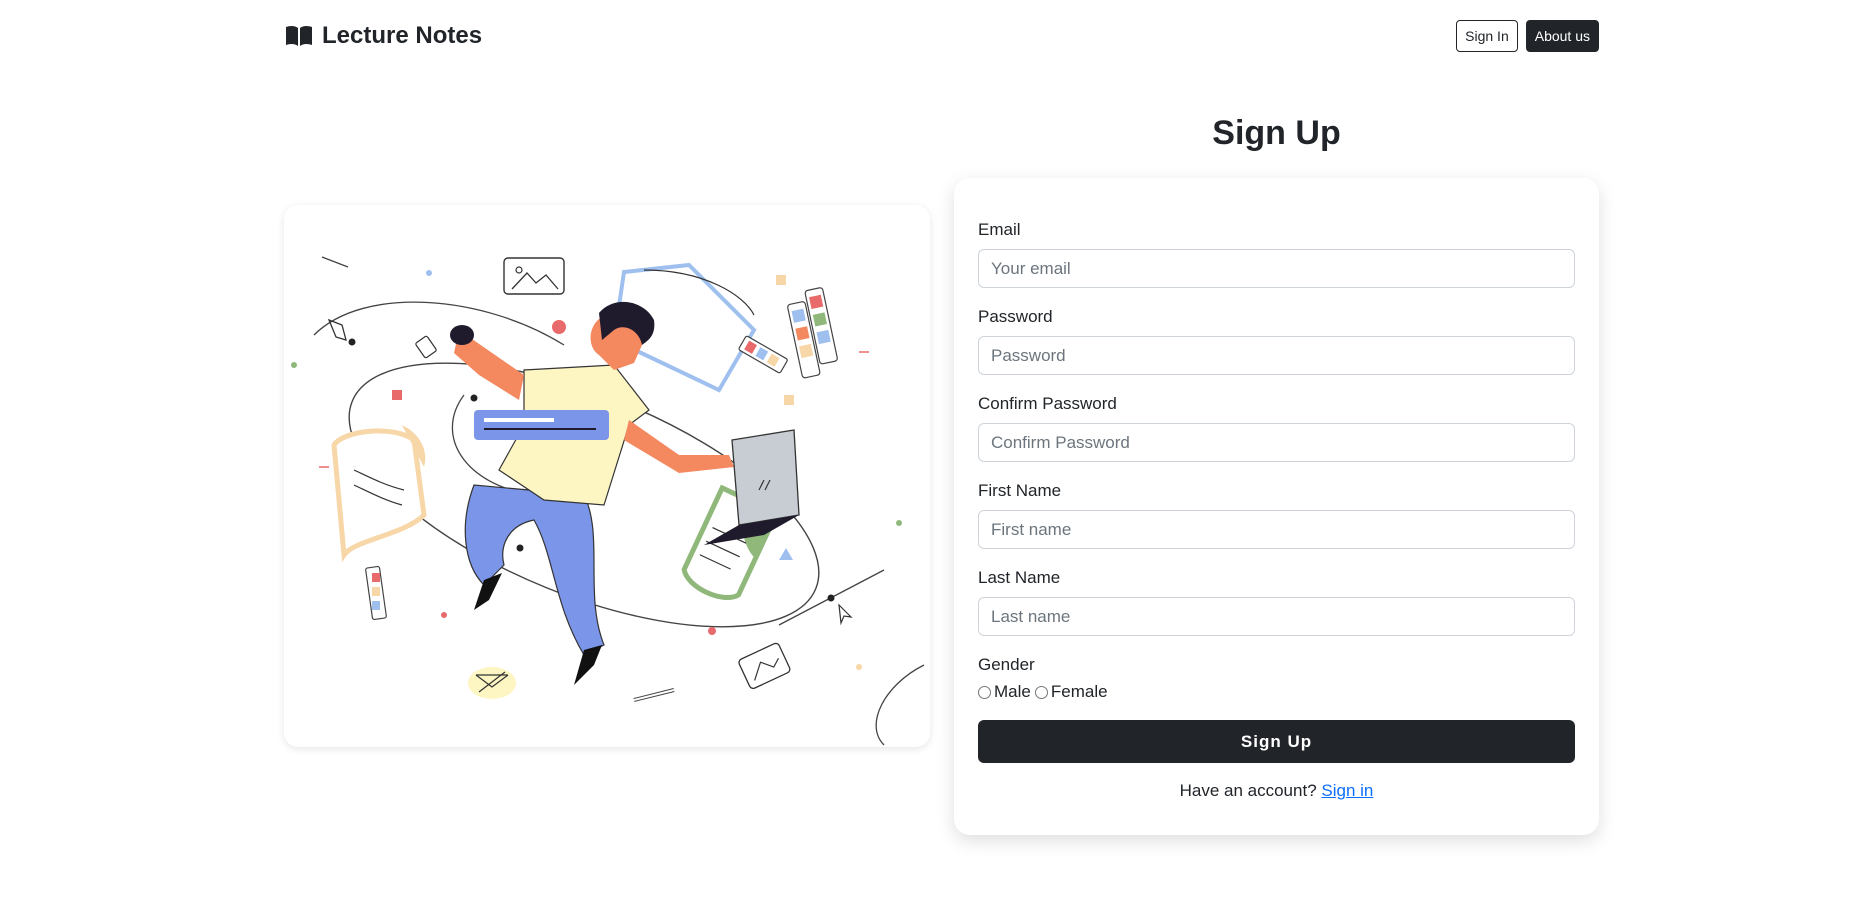  What do you see at coordinates (984, 692) in the screenshot?
I see `male-radio` at bounding box center [984, 692].